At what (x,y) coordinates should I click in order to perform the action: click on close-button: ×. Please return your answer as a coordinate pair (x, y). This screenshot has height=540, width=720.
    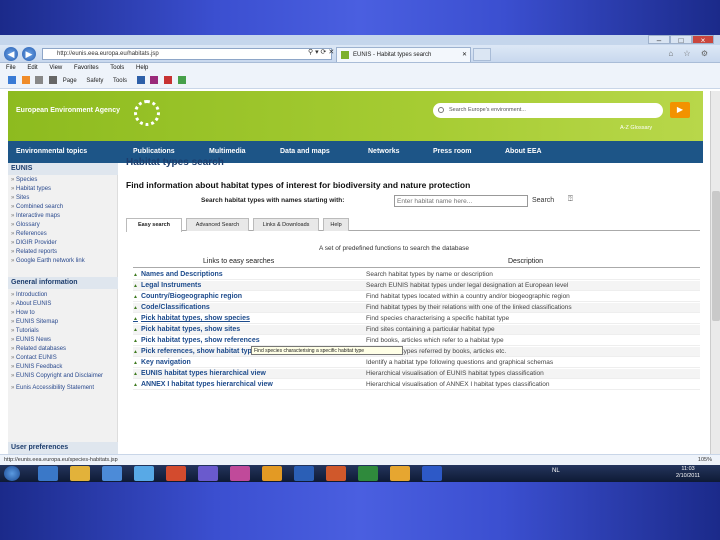
    Looking at the image, I should click on (703, 40).